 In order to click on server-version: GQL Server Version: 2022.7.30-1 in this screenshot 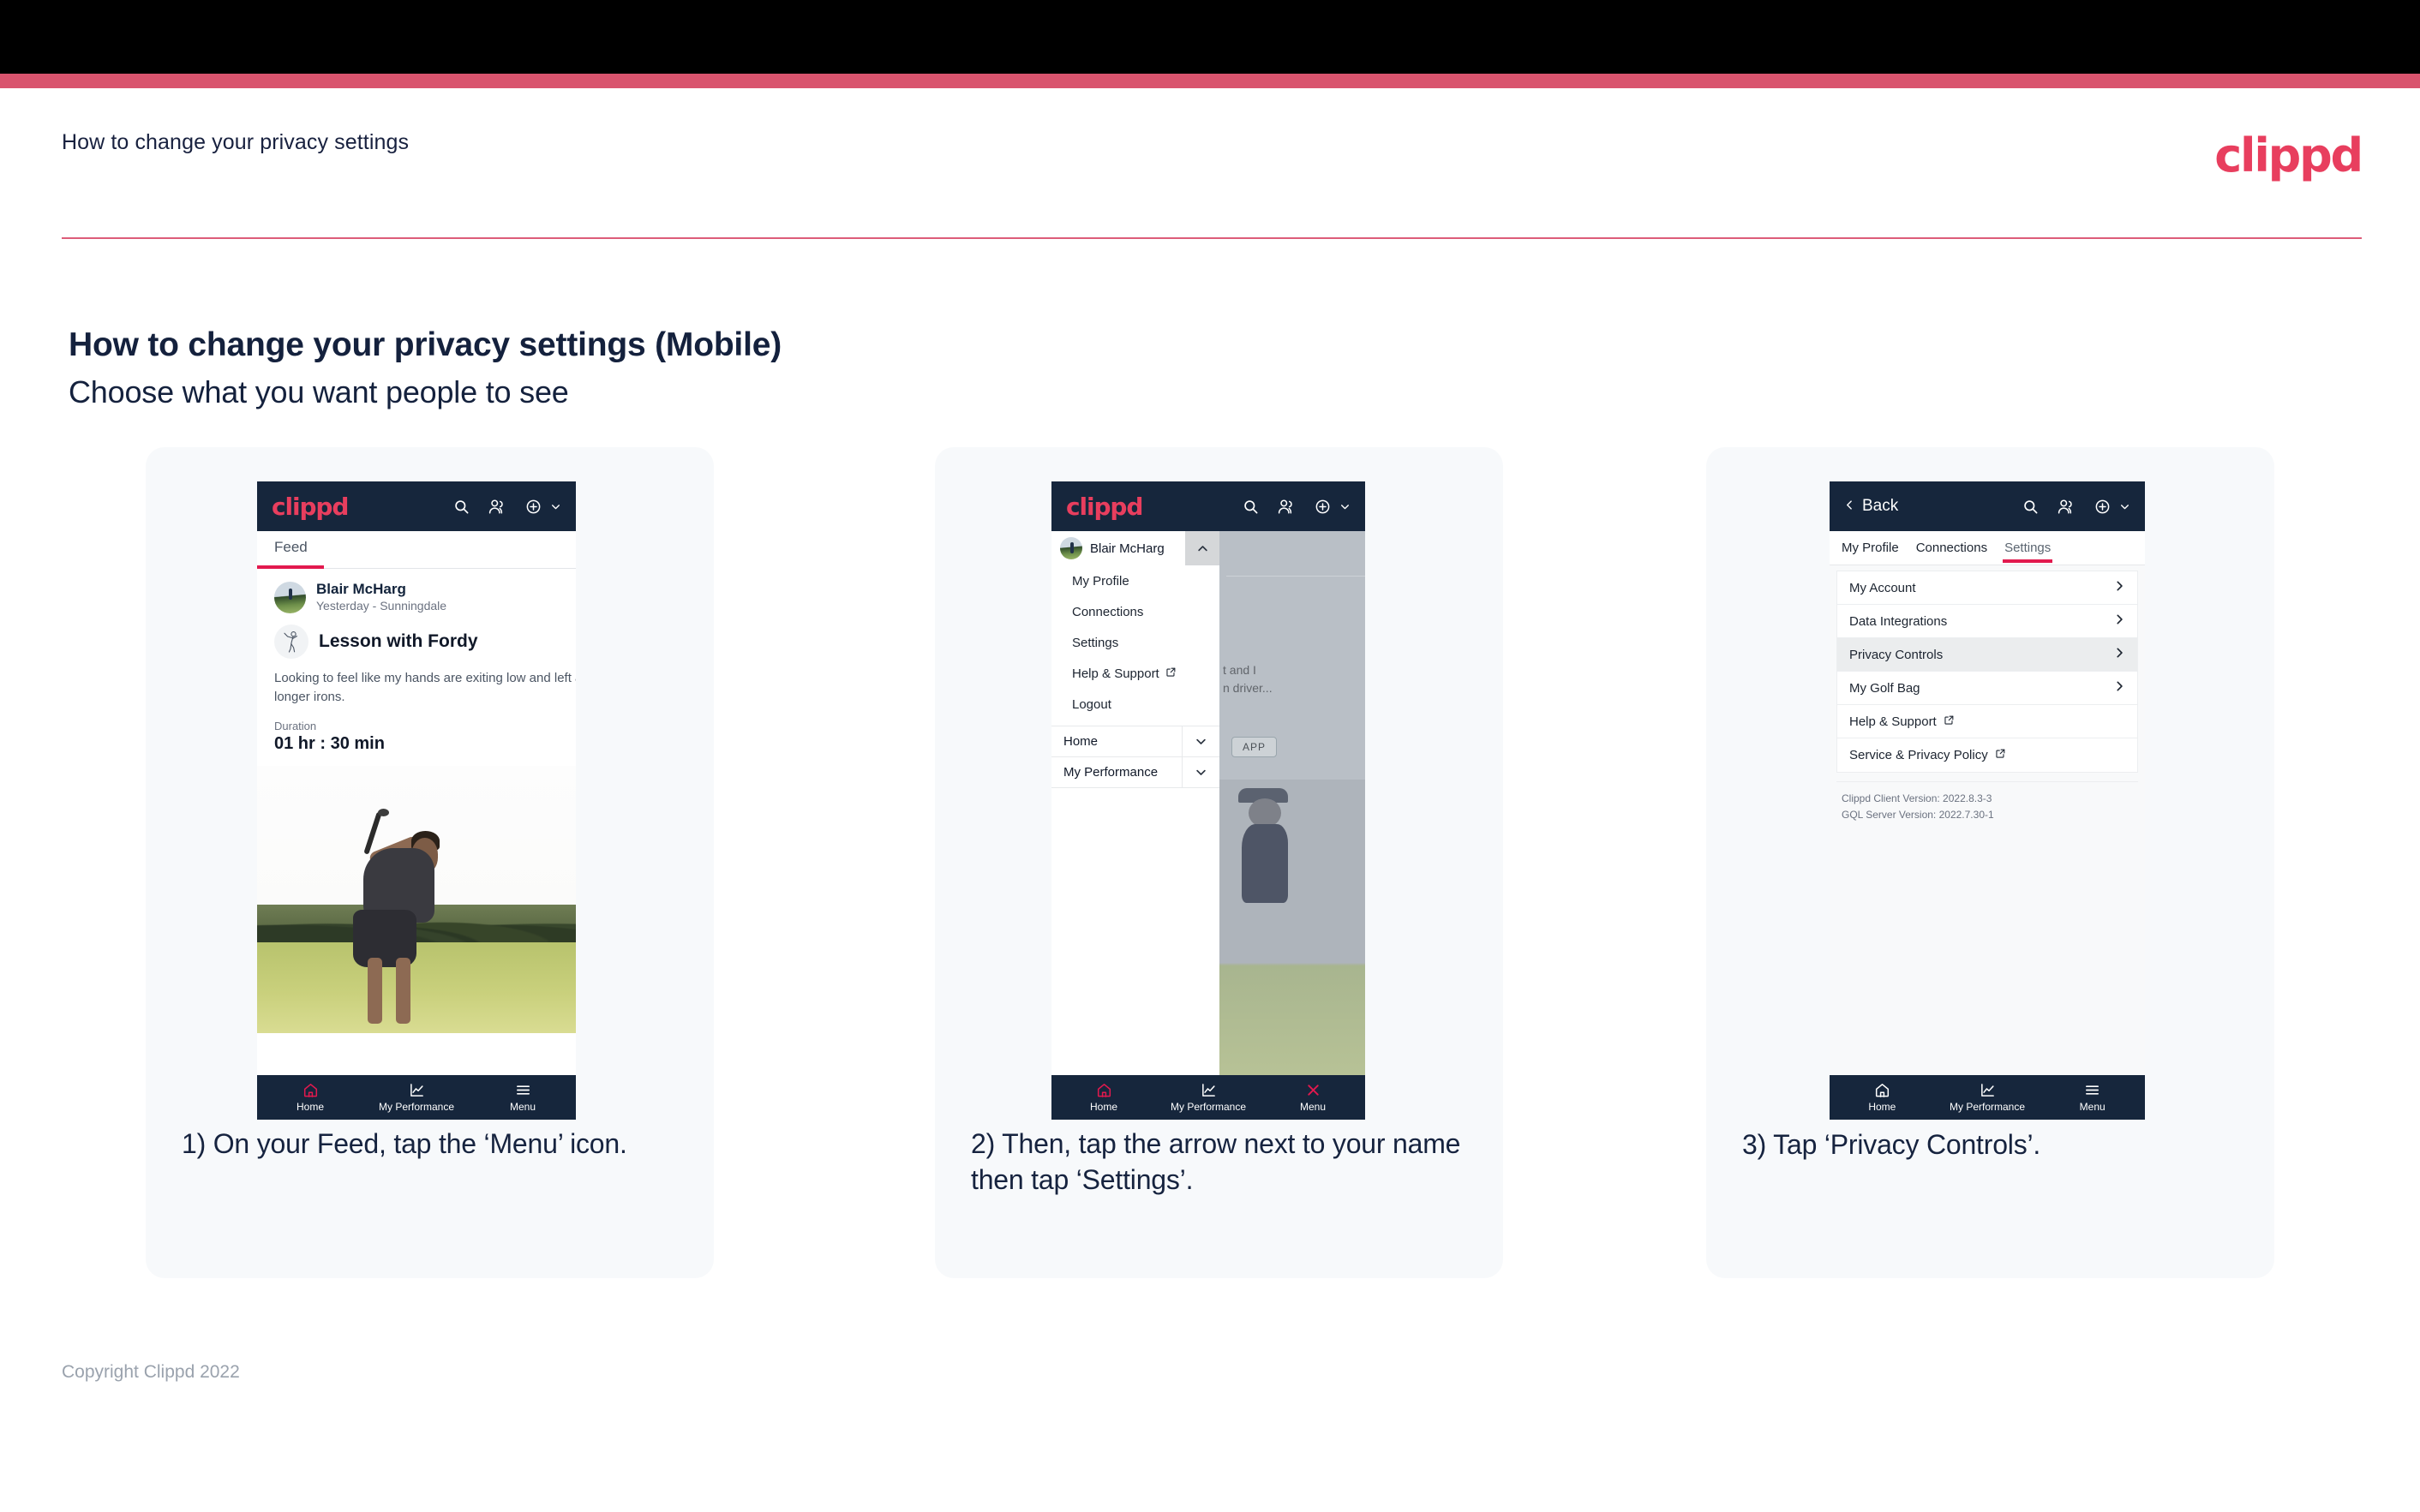, I will do `click(1918, 814)`.